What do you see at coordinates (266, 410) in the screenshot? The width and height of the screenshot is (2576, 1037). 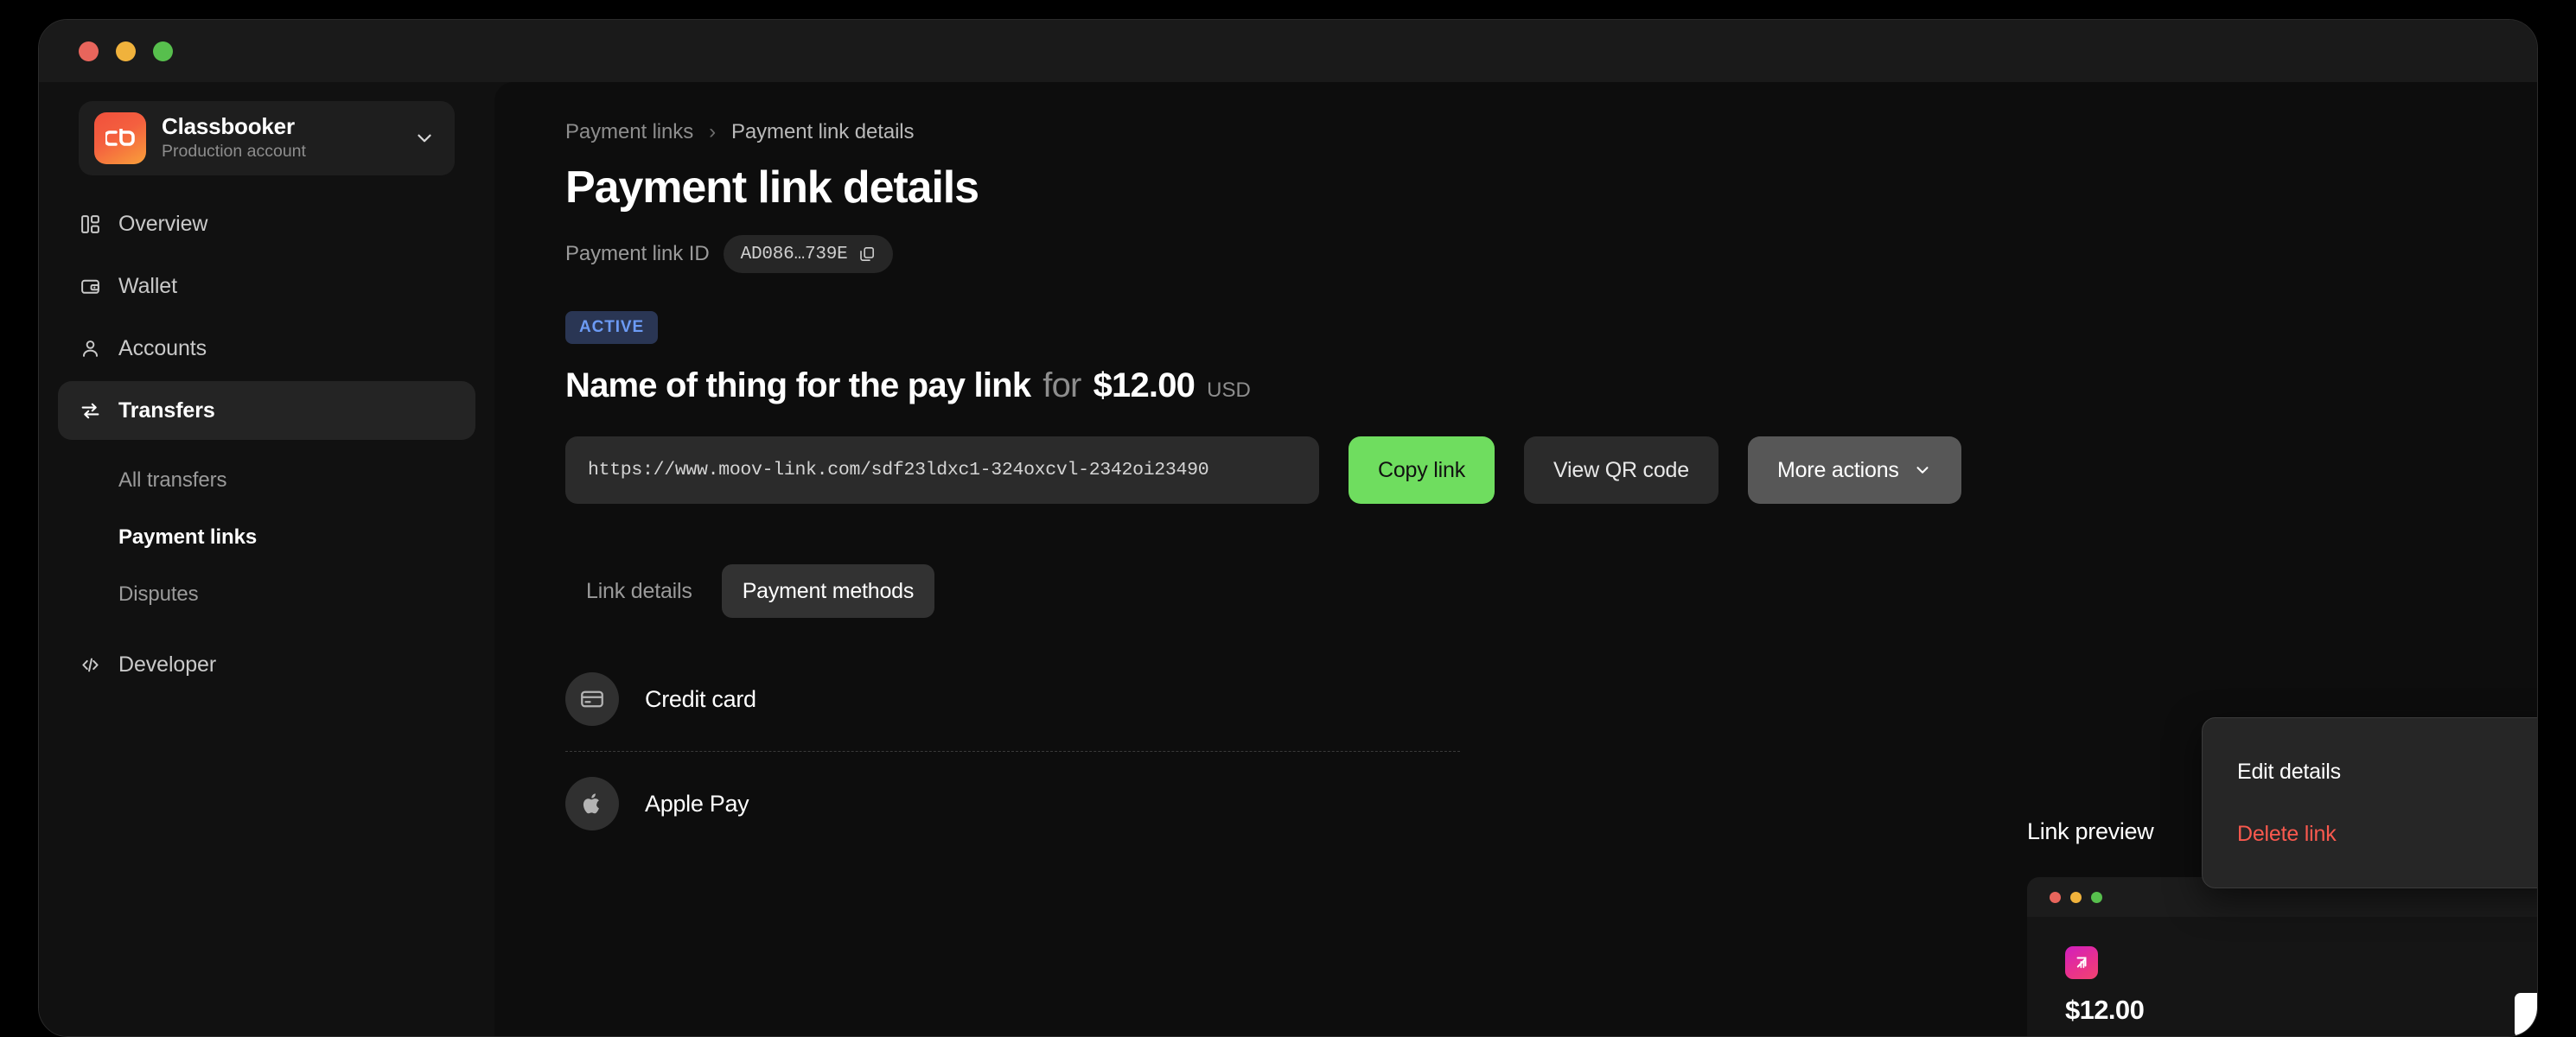 I see `sidebar-item-transfers: Transfers` at bounding box center [266, 410].